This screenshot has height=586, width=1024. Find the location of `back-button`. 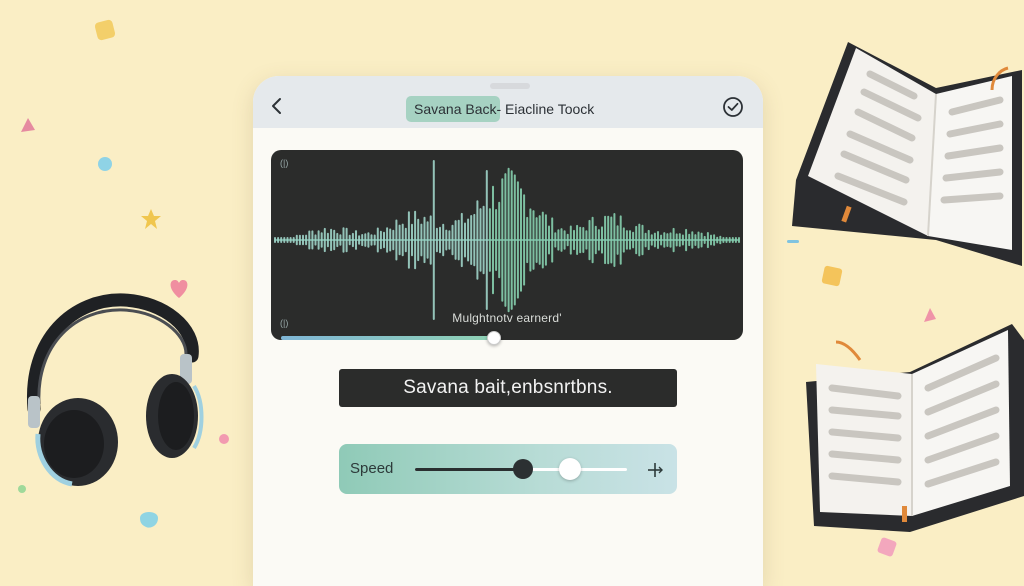

back-button is located at coordinates (277, 106).